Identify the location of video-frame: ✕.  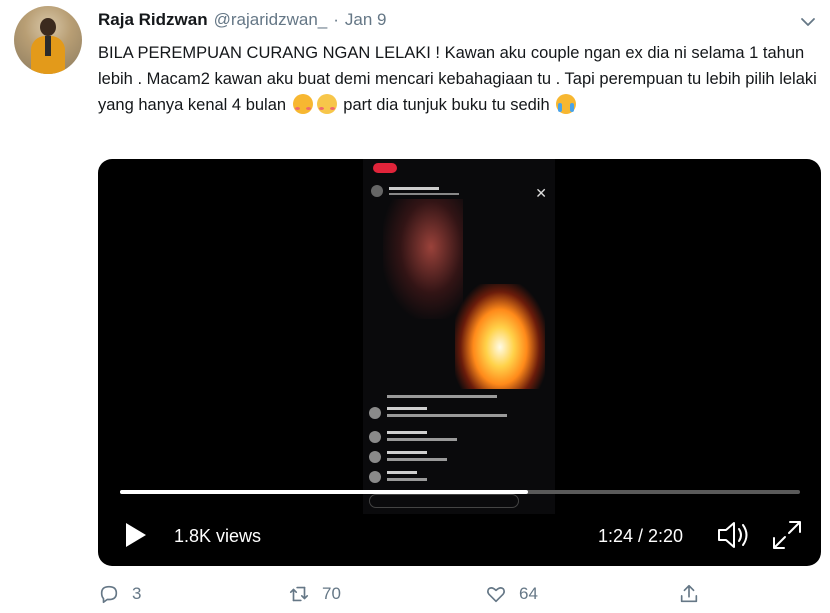
(459, 336).